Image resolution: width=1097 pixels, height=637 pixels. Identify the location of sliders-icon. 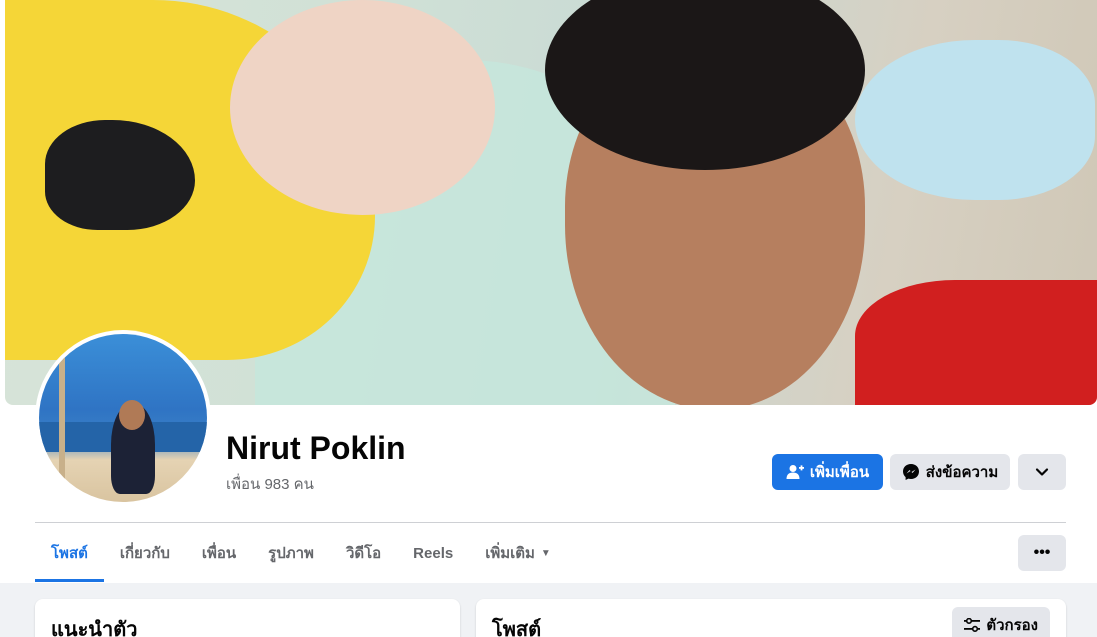
(972, 625).